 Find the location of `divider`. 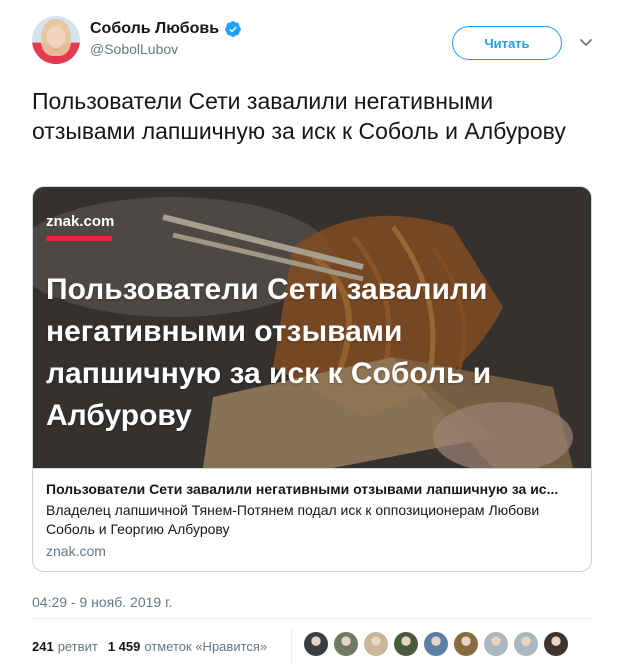

divider is located at coordinates (312, 618).